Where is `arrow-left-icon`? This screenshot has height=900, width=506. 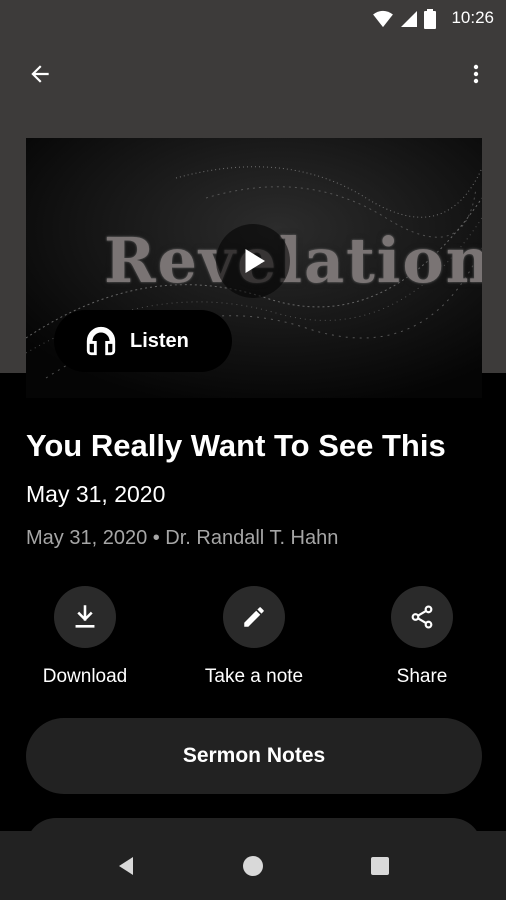
arrow-left-icon is located at coordinates (40, 74).